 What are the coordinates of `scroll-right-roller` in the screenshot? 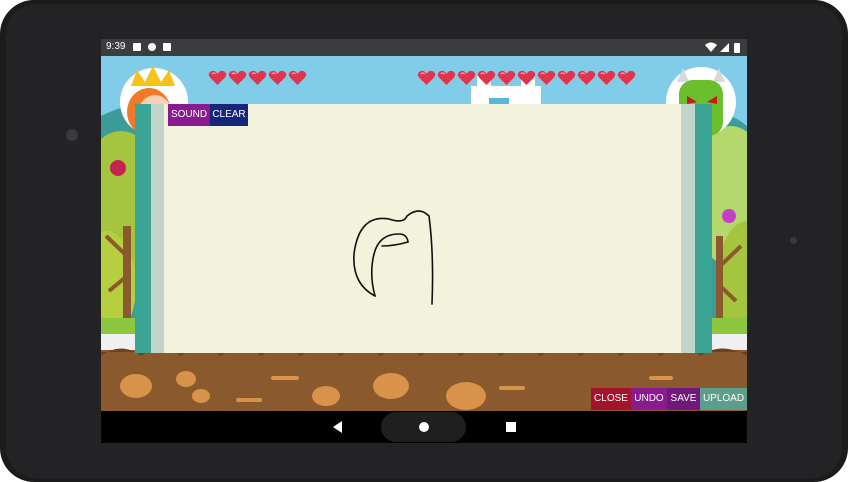 It's located at (696, 228).